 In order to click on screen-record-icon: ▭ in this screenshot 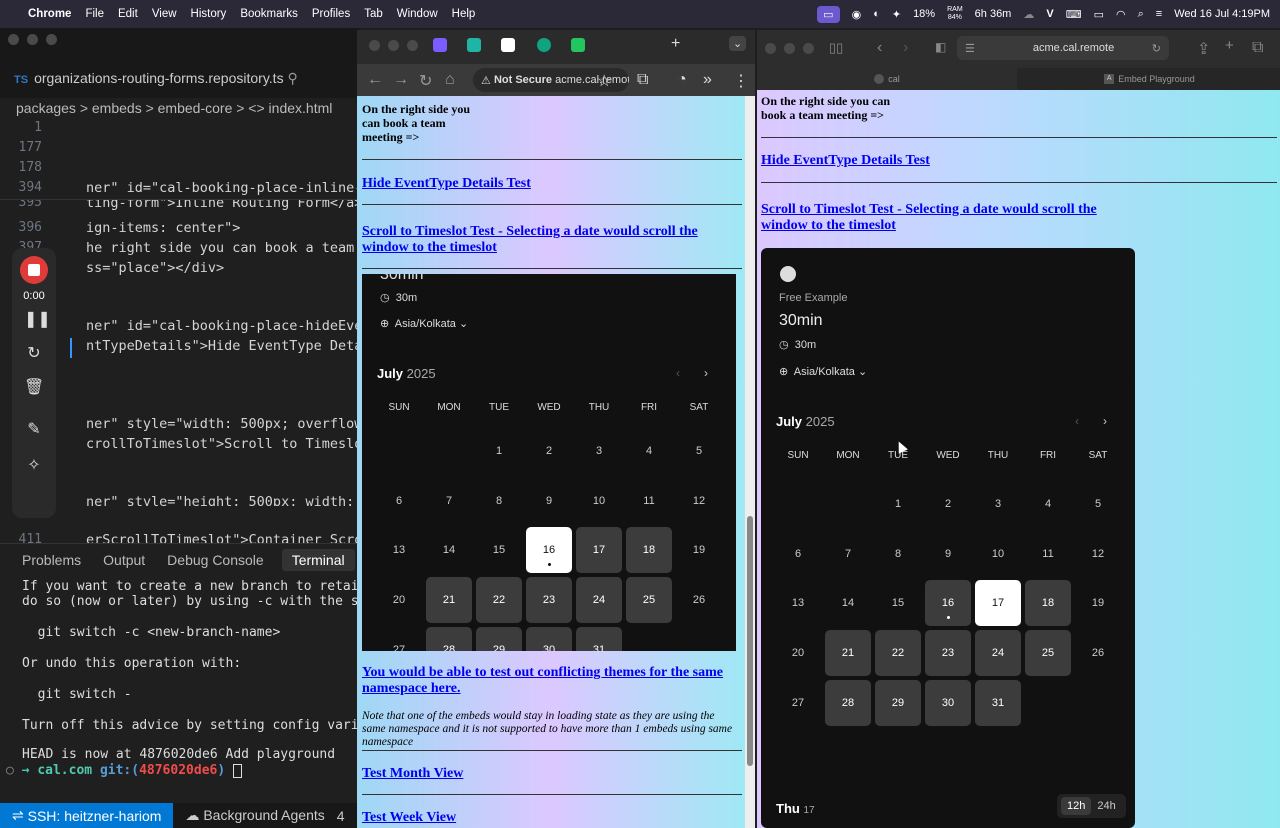, I will do `click(828, 14)`.